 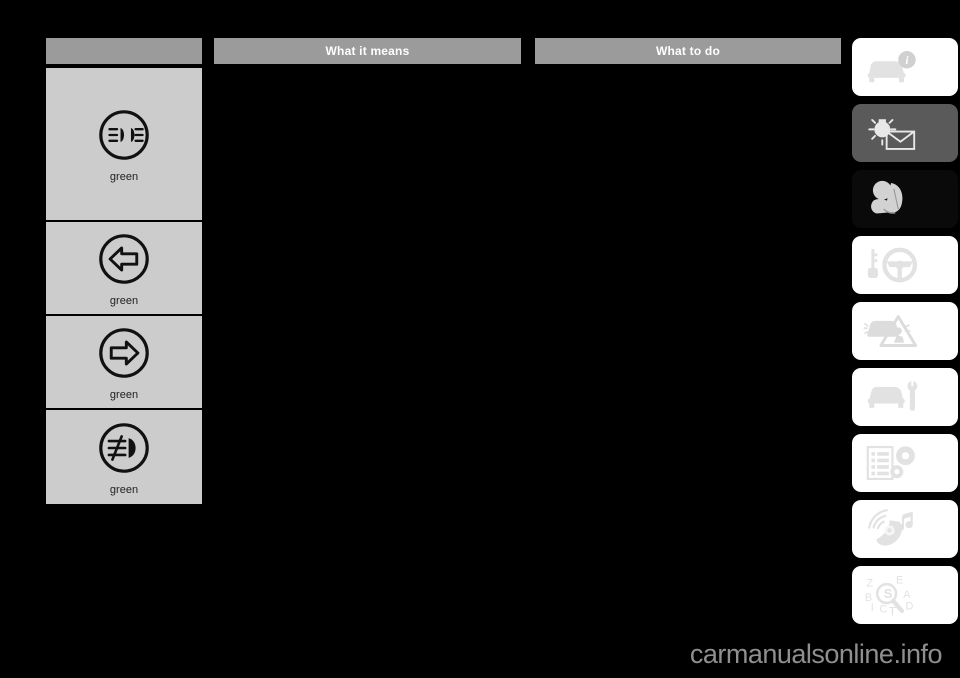 What do you see at coordinates (888, 593) in the screenshot?
I see `svg-text: S` at bounding box center [888, 593].